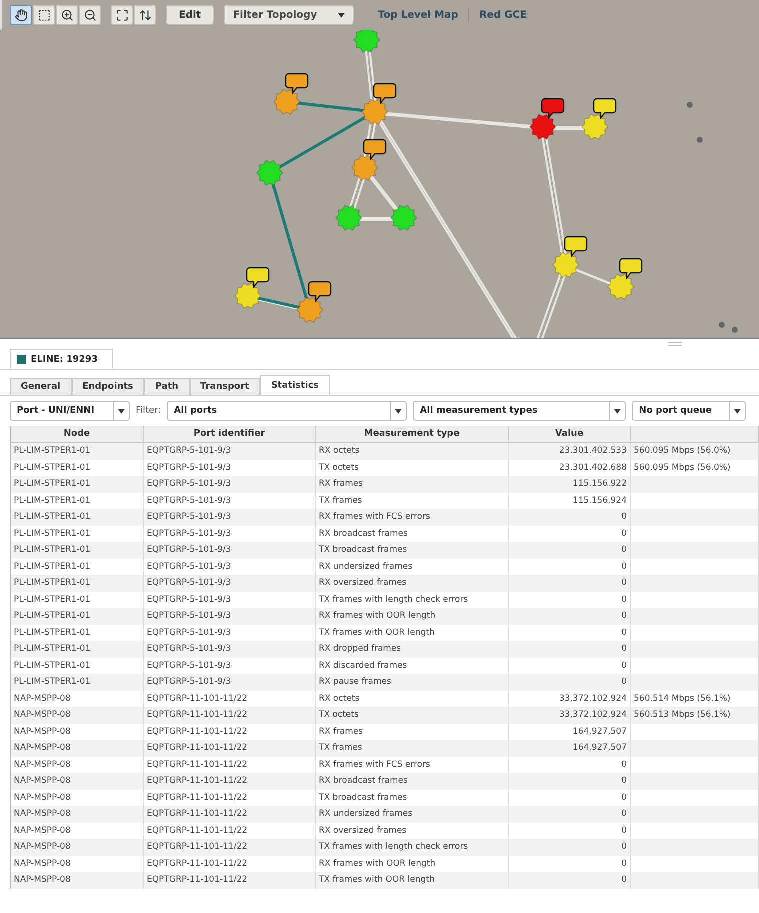 The image size is (759, 913). Describe the element at coordinates (287, 411) in the screenshot. I see `port-filter-dropdown: All ports` at that location.